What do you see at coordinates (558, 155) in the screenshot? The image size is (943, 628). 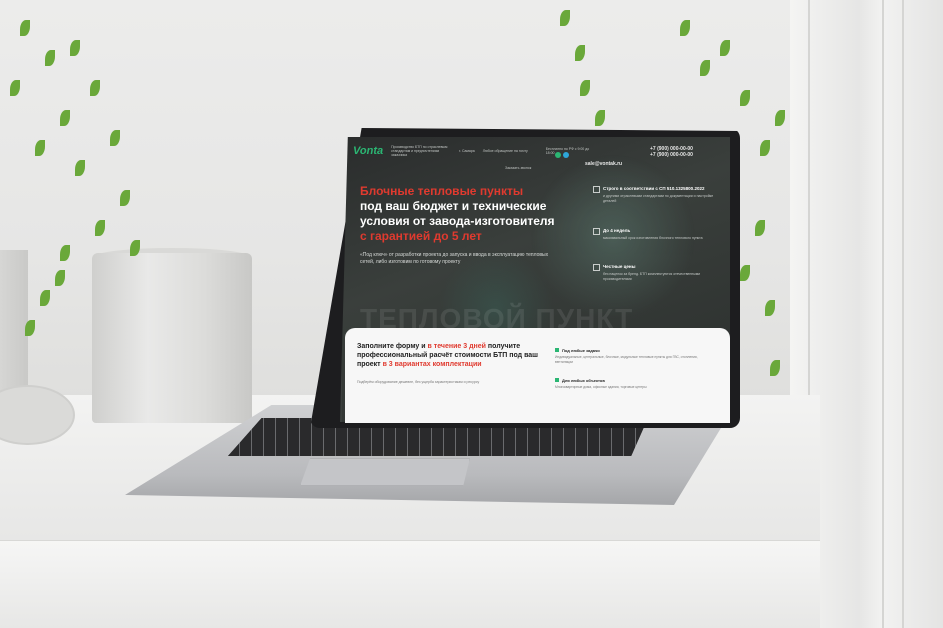 I see `whatsapp-icon` at bounding box center [558, 155].